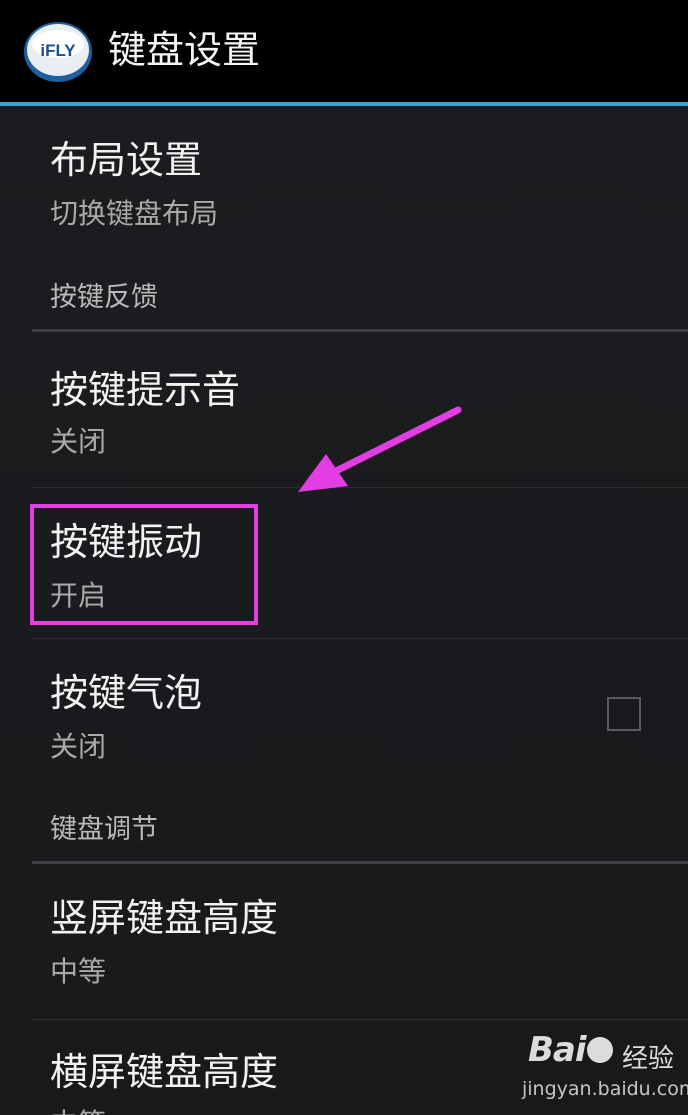 Image resolution: width=688 pixels, height=1115 pixels. I want to click on category-key-feedback: 按键反馈, so click(104, 297).